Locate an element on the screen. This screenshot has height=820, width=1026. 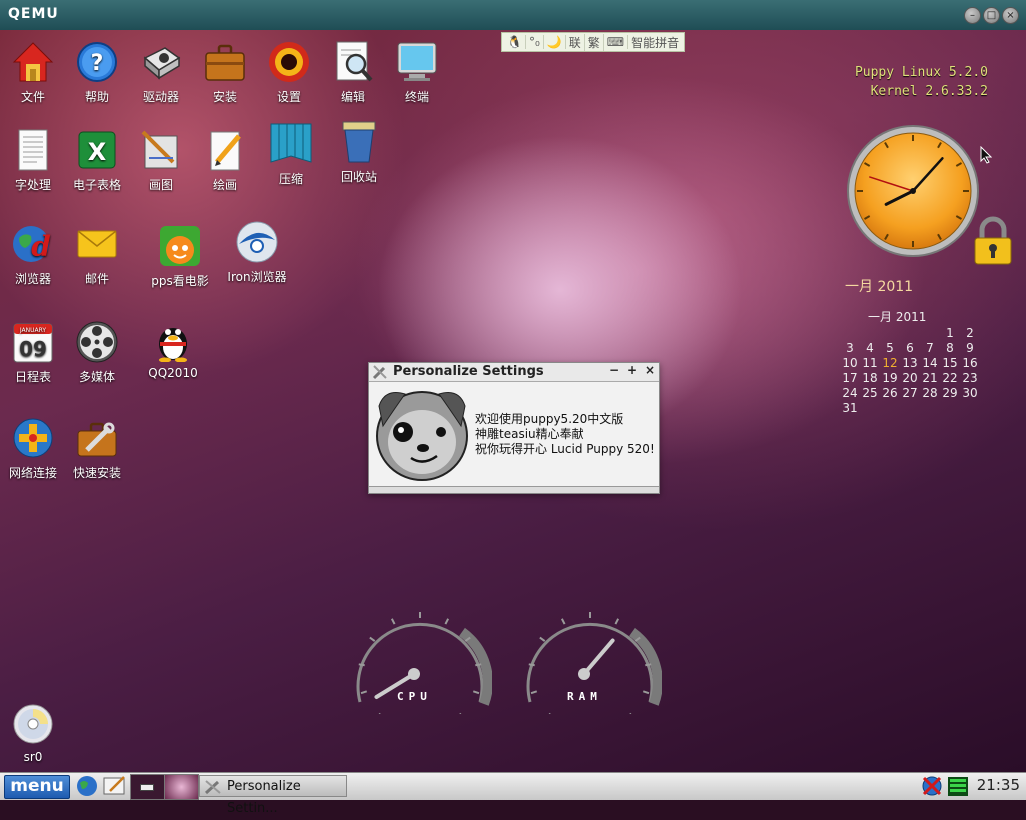
ime-toolbar: 🐧 °₀ 🌙 联 繁 ⌨ 智能拼音 is located at coordinates (593, 42).